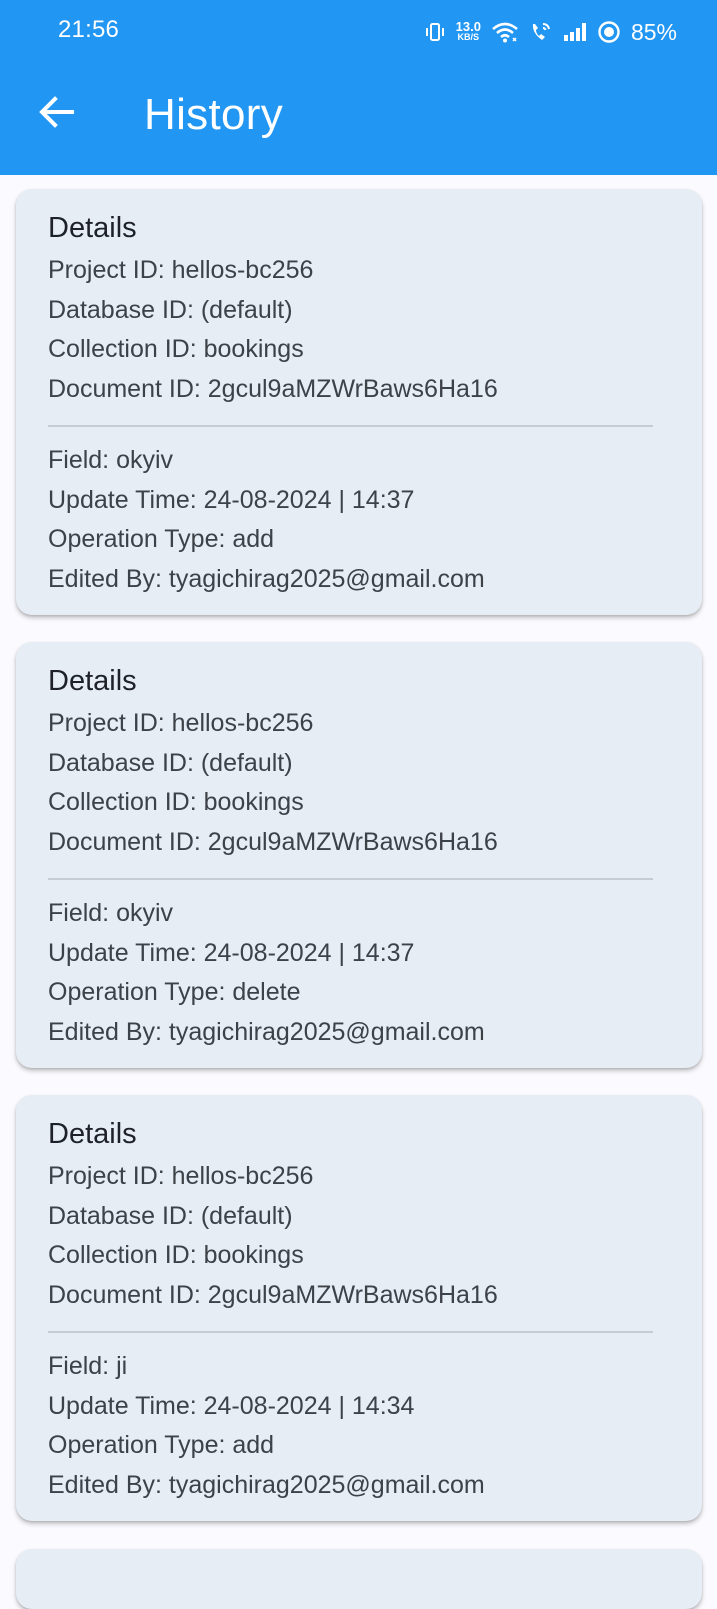 The width and height of the screenshot is (717, 1609). What do you see at coordinates (505, 32) in the screenshot?
I see `wifi-icon` at bounding box center [505, 32].